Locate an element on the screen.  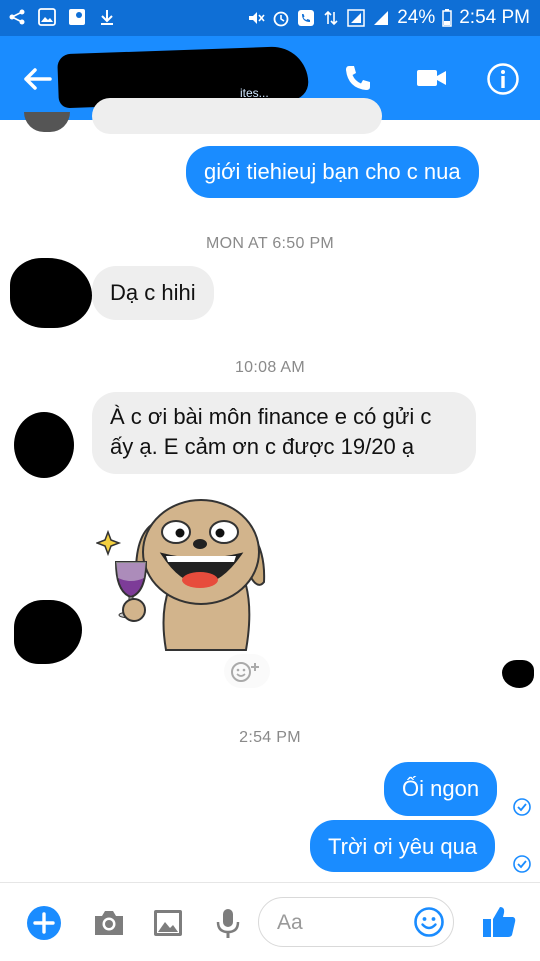
composer-bar: Aa is located at coordinates (270, 921).